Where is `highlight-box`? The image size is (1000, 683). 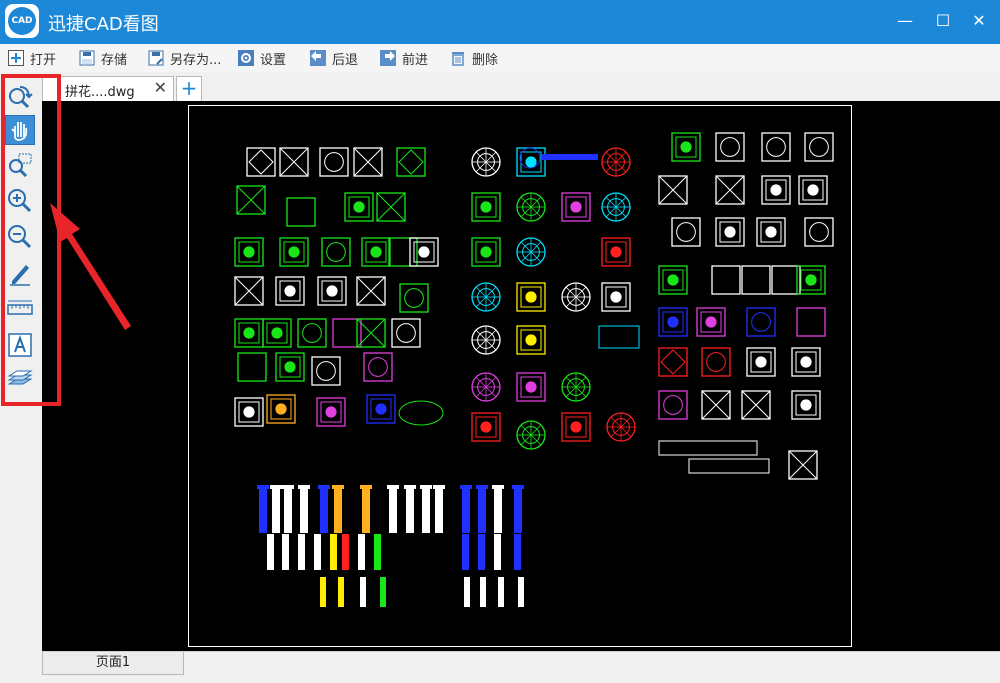
highlight-box is located at coordinates (31, 240).